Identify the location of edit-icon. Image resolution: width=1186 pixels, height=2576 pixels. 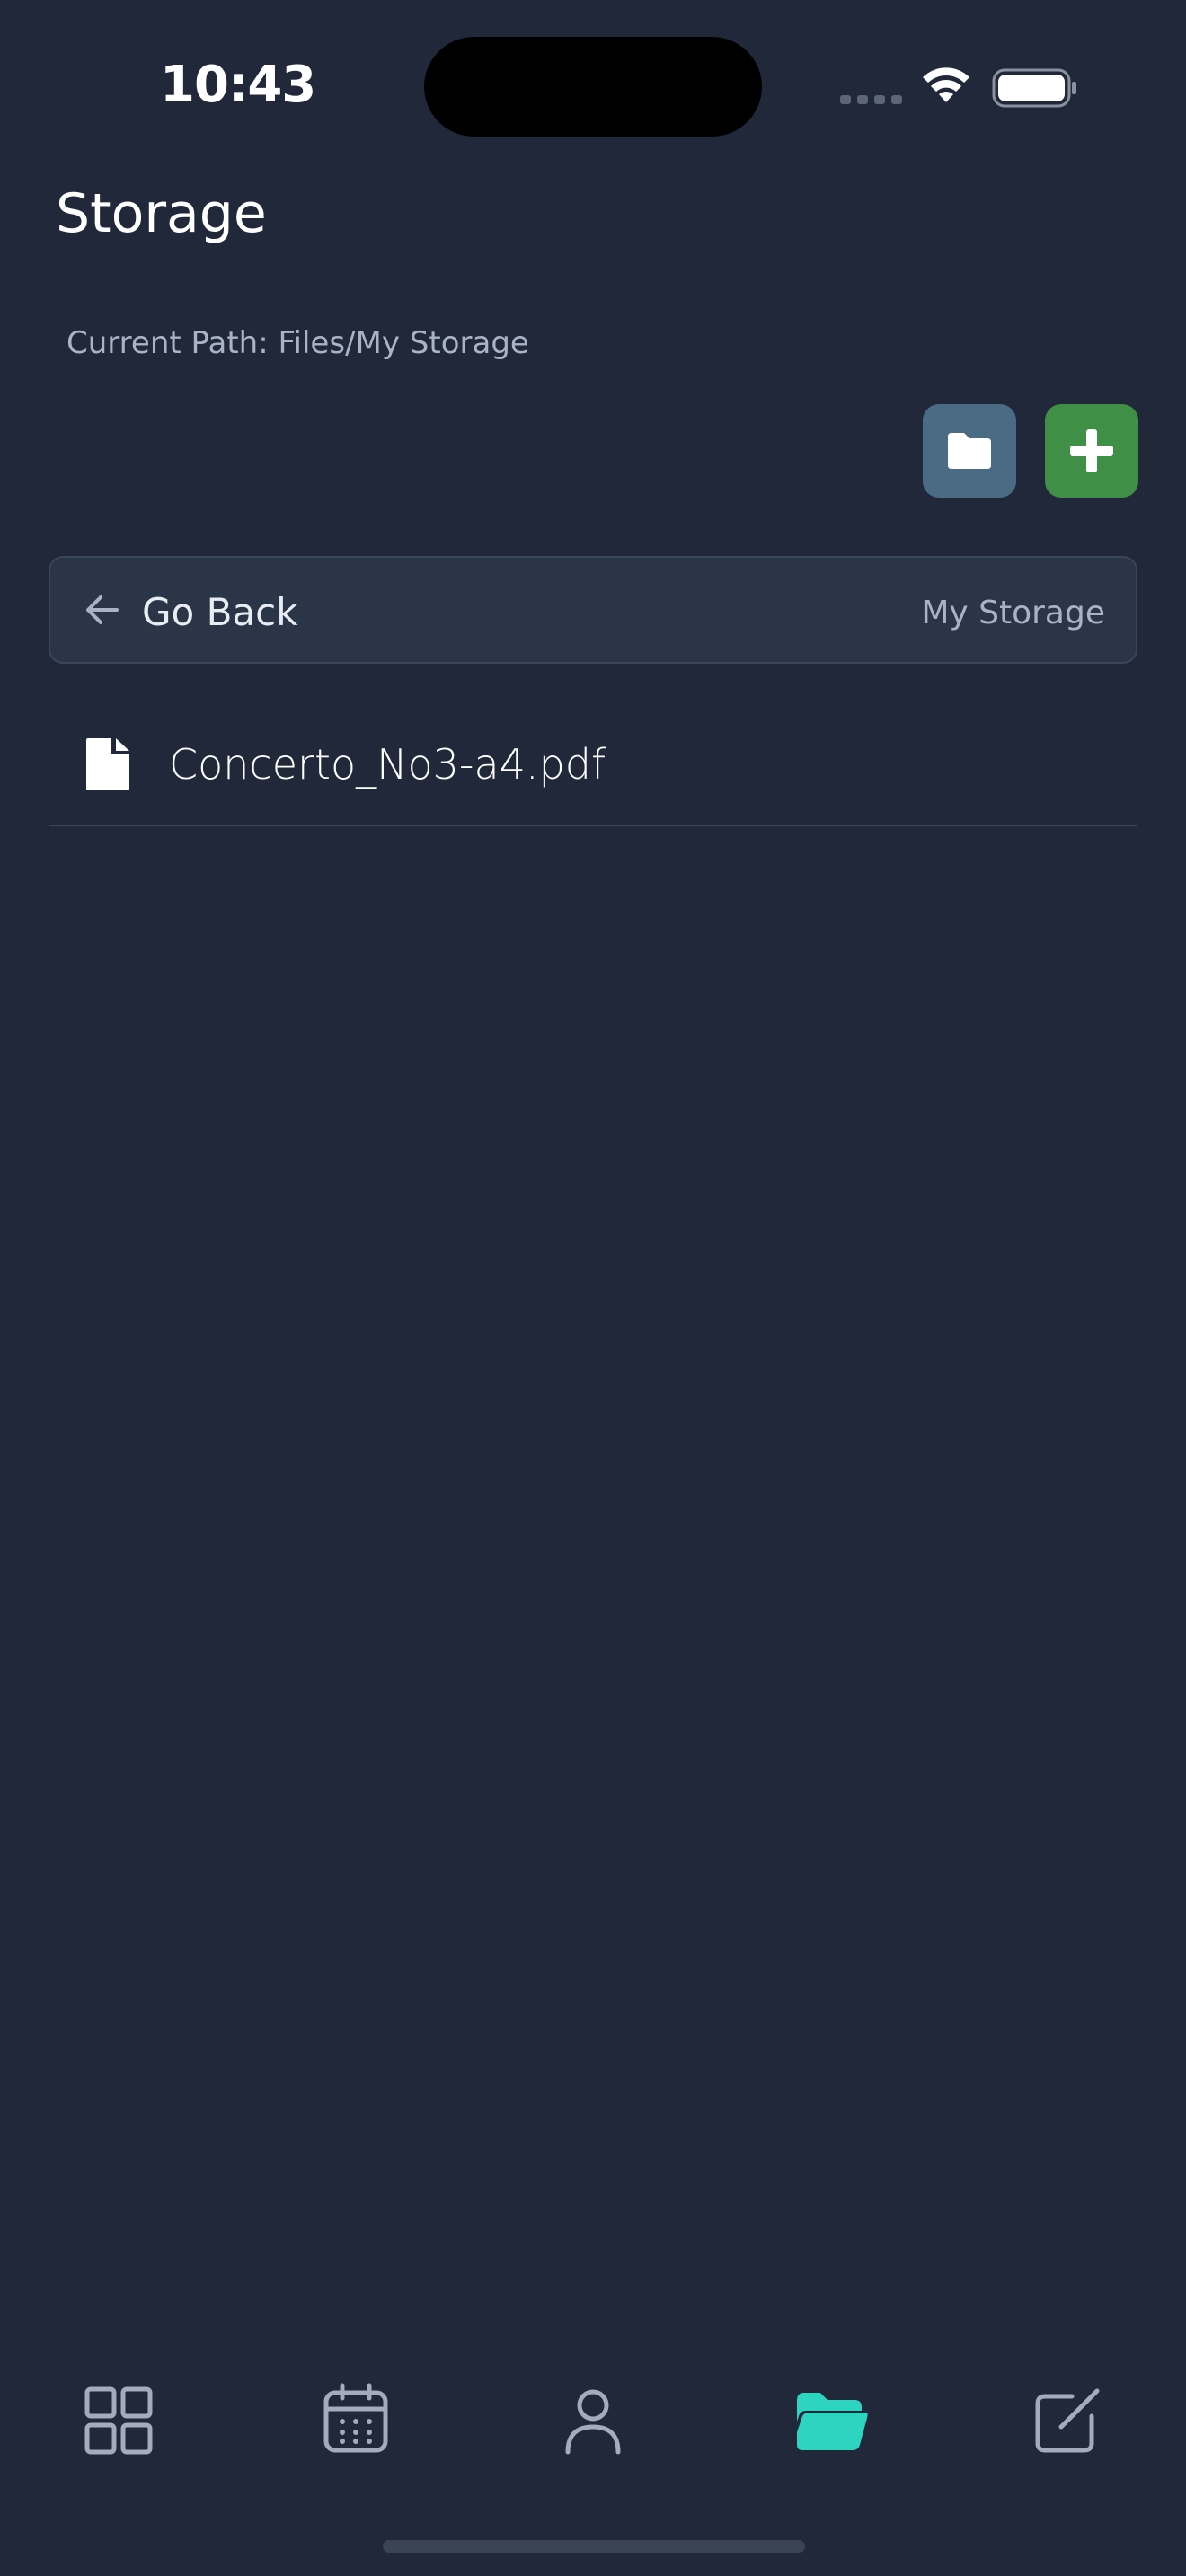
(1067, 2420).